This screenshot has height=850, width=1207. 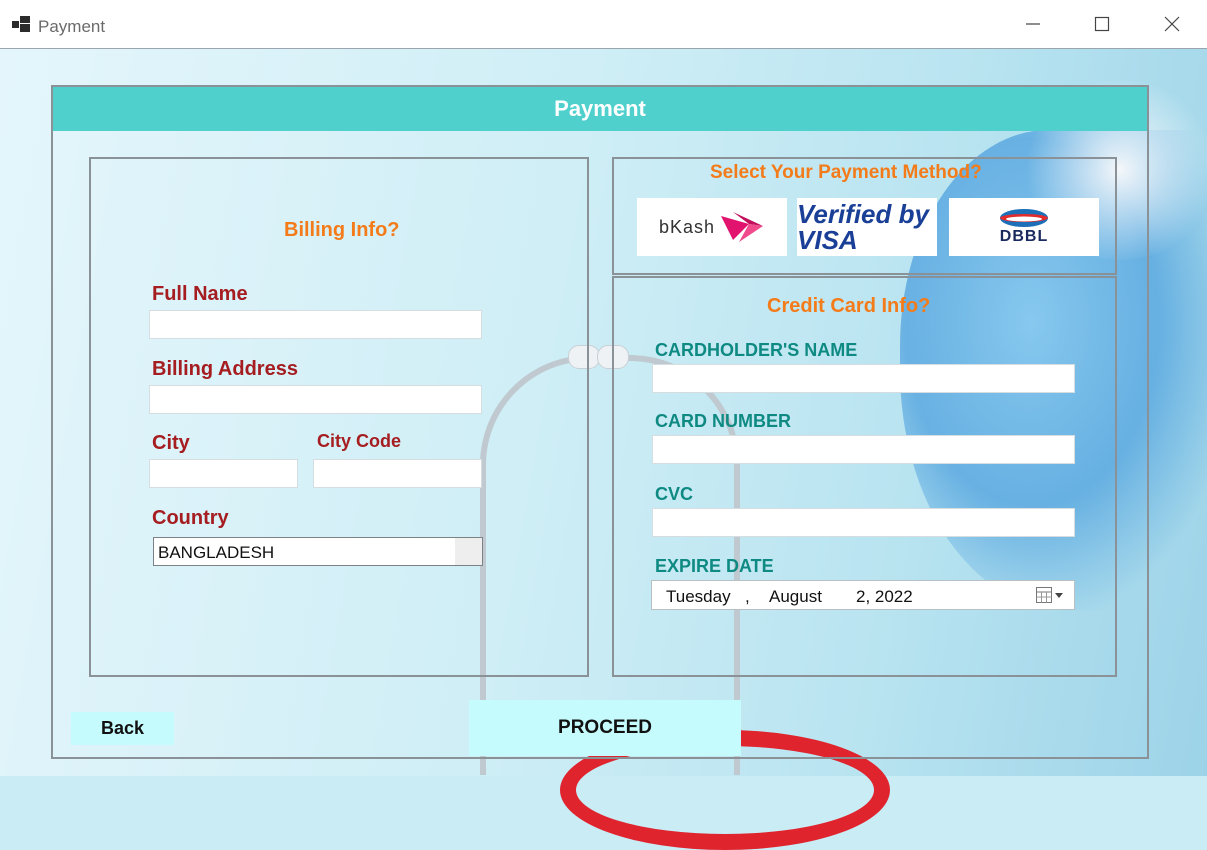 I want to click on app-icon, so click(x=21, y=24).